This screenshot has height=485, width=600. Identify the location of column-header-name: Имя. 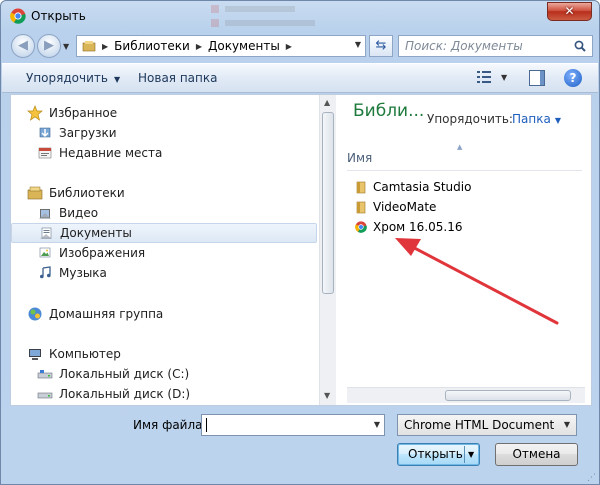
(464, 161).